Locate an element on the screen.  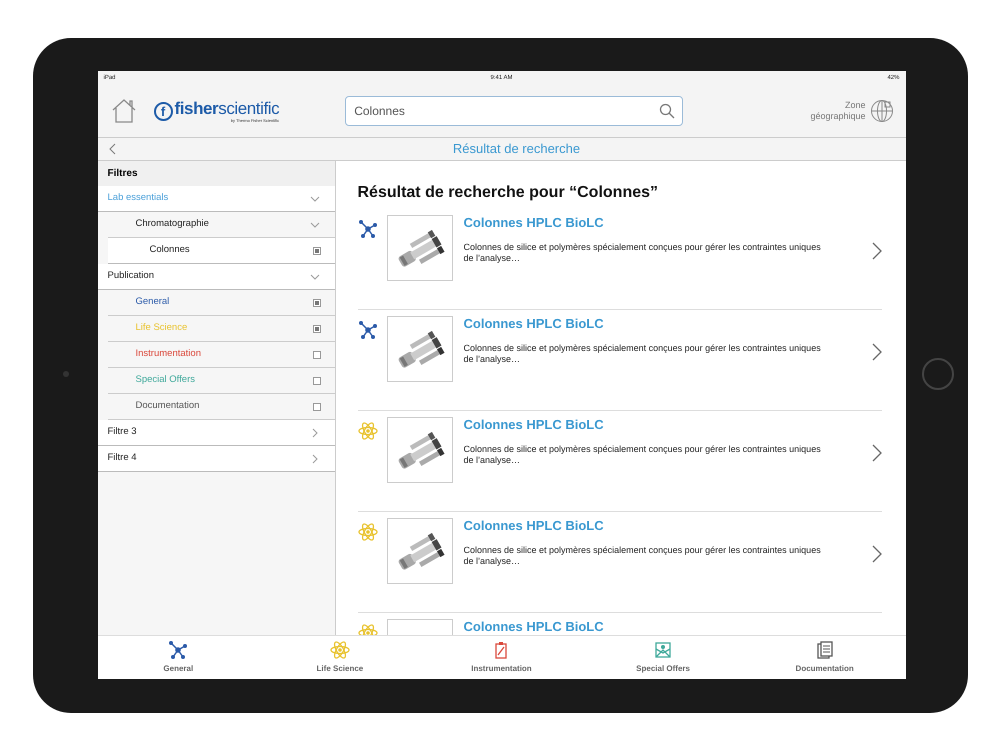
tab-item: Documentation is located at coordinates (824, 657).